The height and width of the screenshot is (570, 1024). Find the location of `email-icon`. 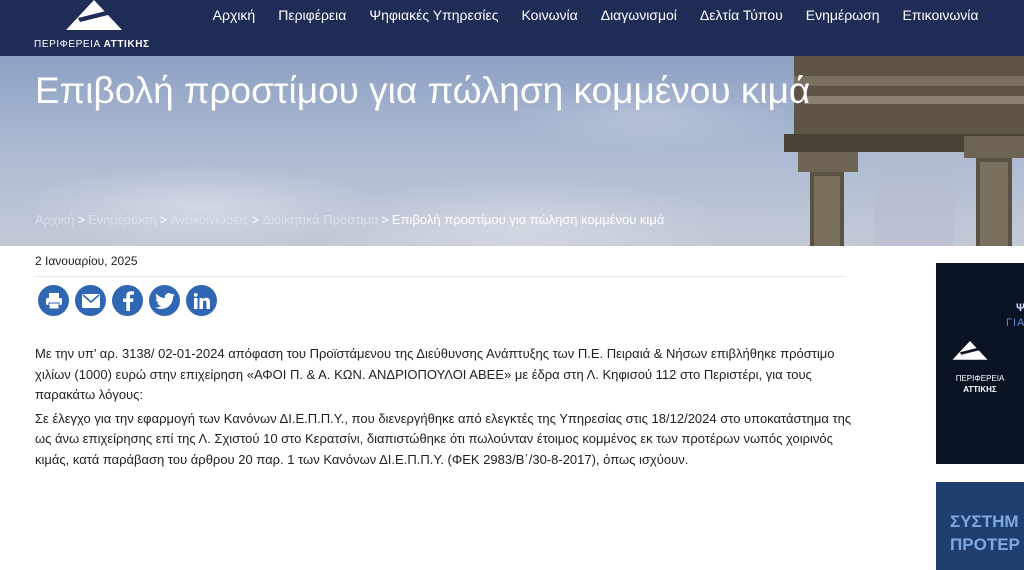

email-icon is located at coordinates (90, 300).